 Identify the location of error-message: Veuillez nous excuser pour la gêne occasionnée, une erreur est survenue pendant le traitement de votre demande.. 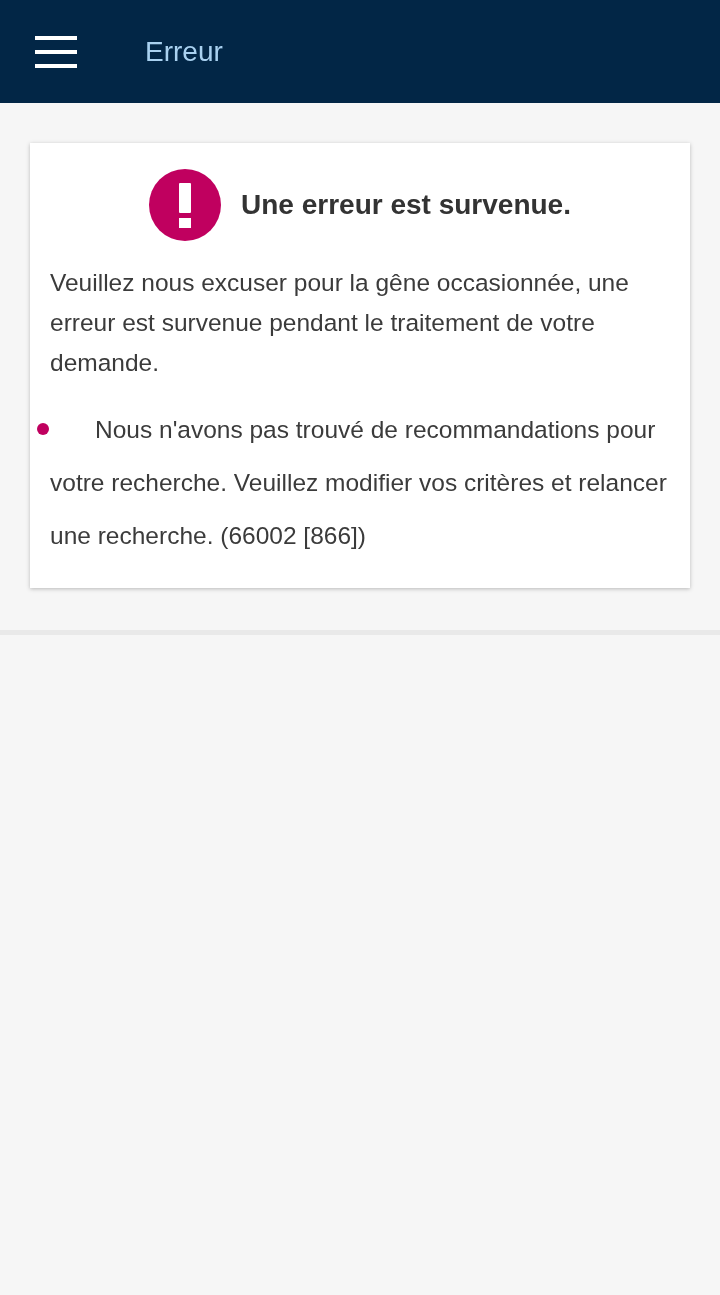
(340, 323).